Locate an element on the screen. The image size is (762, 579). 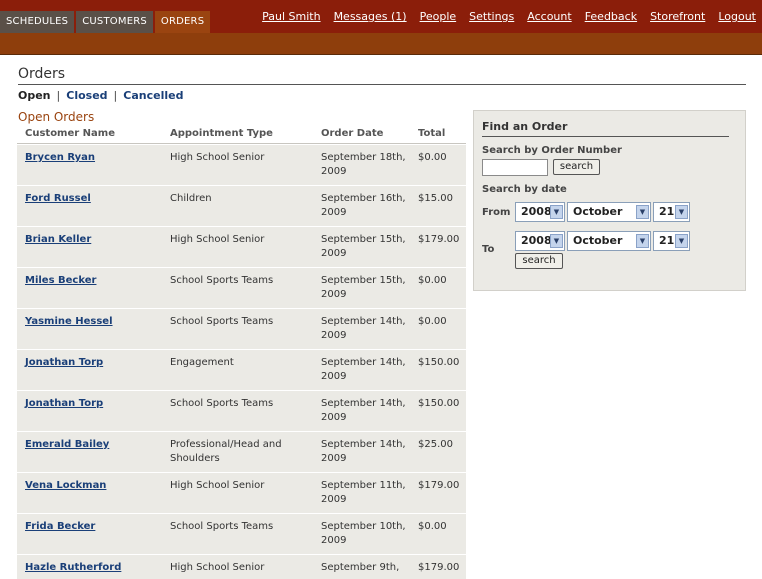
order-status-filters: Open | Closed | Cancelled is located at coordinates (100, 95).